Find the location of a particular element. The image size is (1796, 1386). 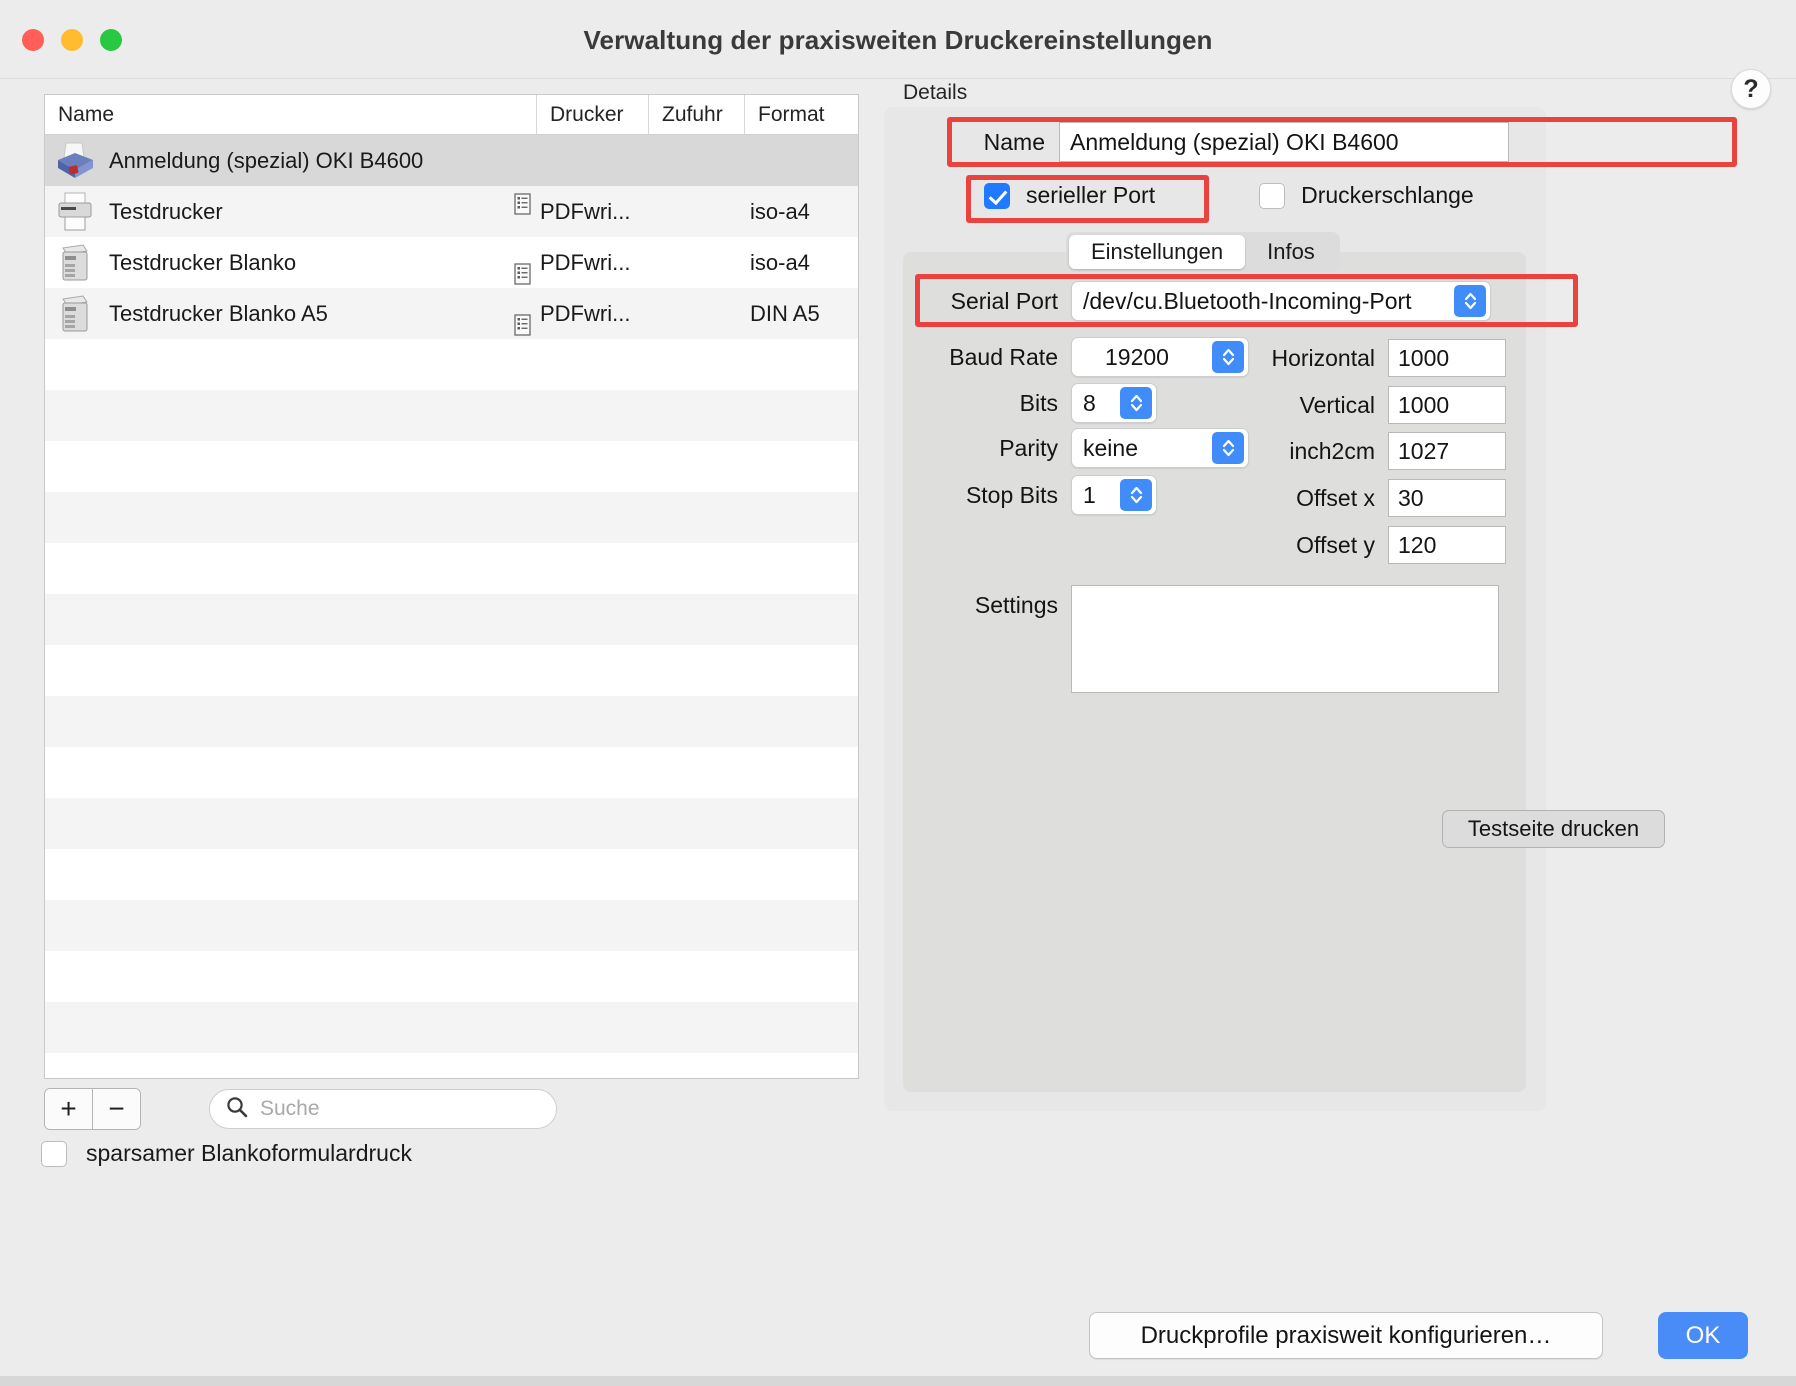

list-add-remove-group: + − is located at coordinates (92, 1109).